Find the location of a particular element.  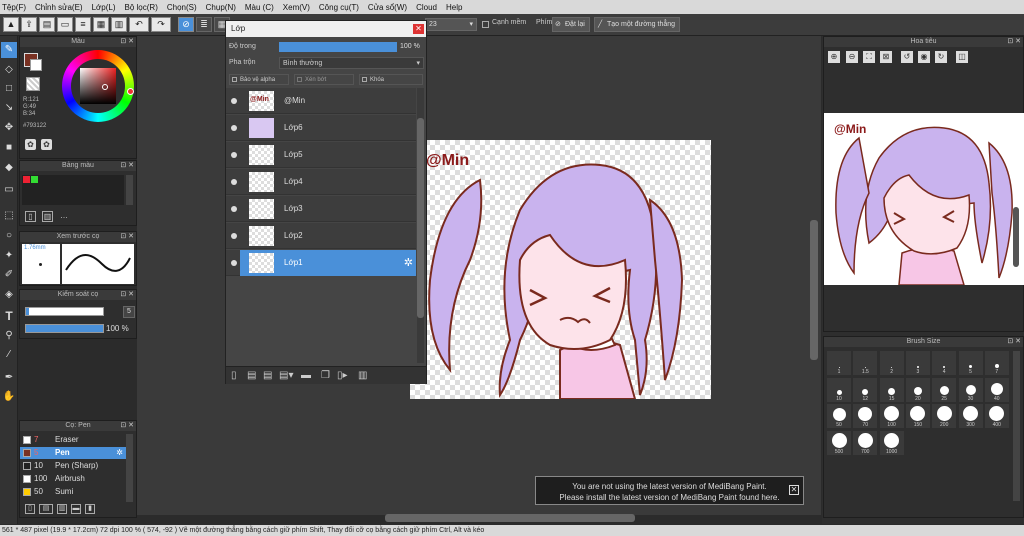

trash-icon: ▥ is located at coordinates (362, 375).